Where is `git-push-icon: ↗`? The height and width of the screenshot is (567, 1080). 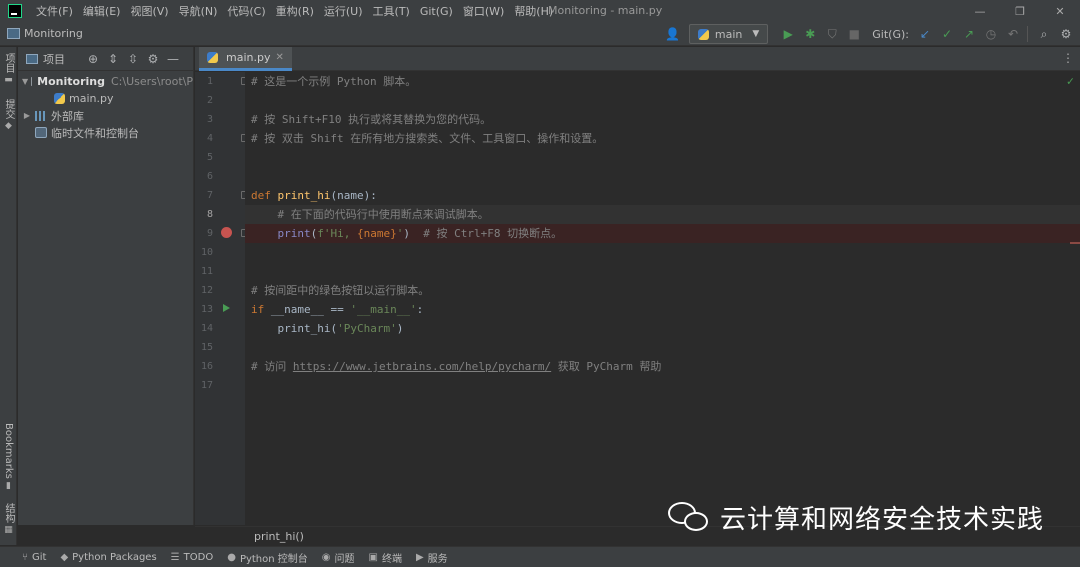
git-push-icon: ↗ is located at coordinates (969, 34).